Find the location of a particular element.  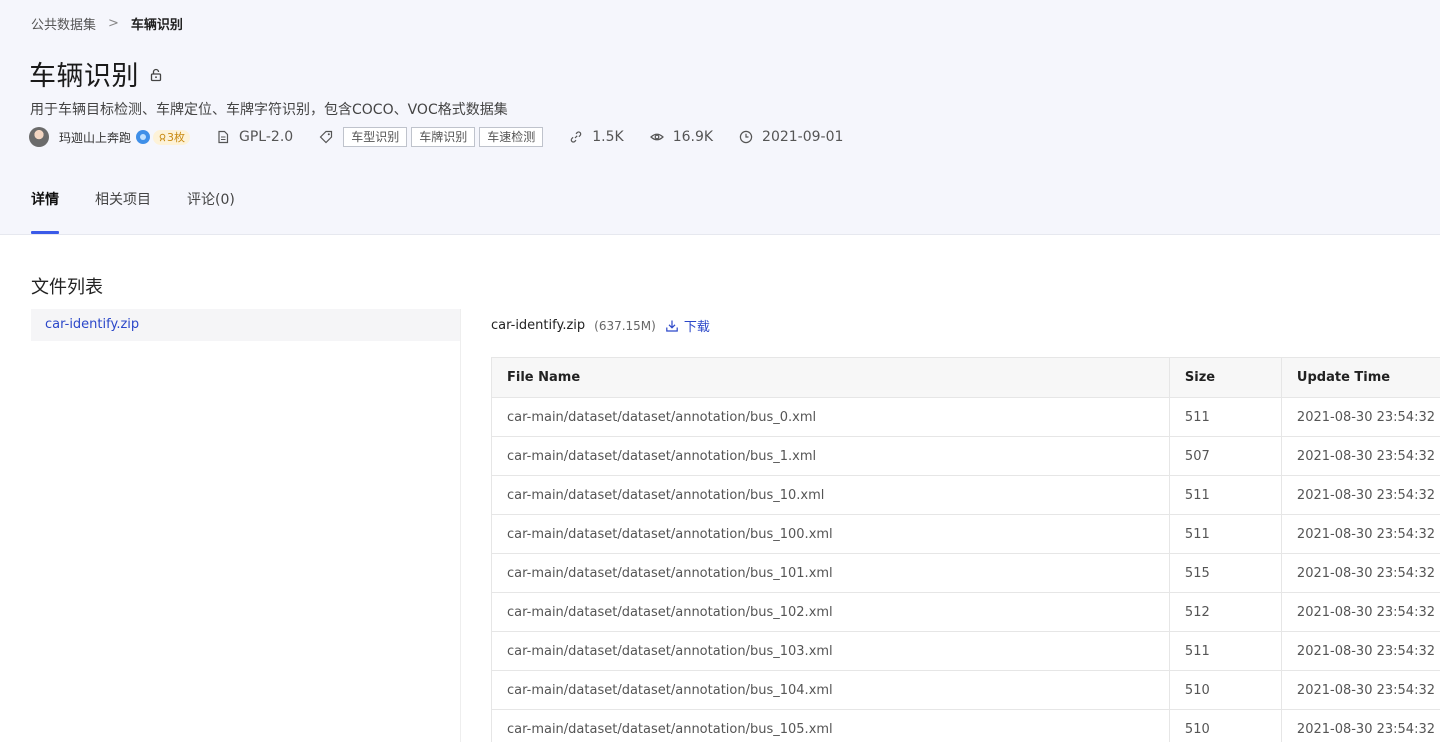

title-row: 车辆识别 is located at coordinates (96, 73).